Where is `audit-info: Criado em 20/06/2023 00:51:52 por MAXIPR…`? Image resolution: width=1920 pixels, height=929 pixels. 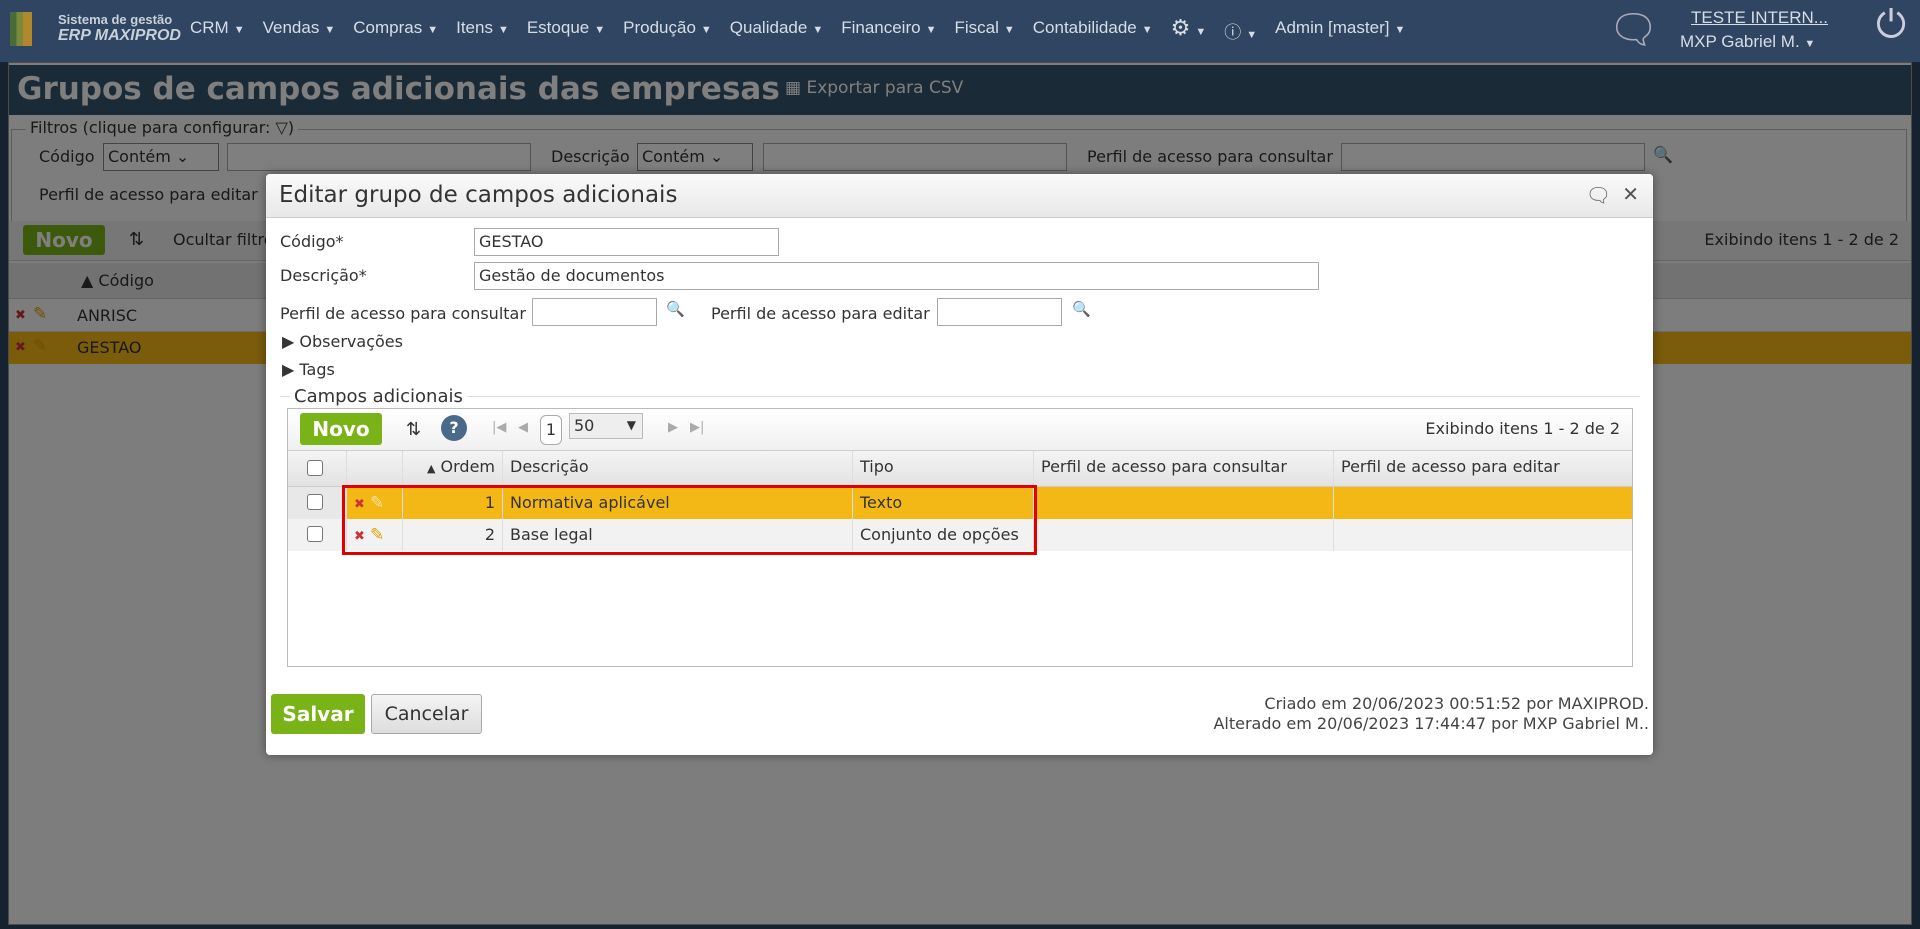 audit-info: Criado em 20/06/2023 00:51:52 por MAXIPR… is located at coordinates (1431, 713).